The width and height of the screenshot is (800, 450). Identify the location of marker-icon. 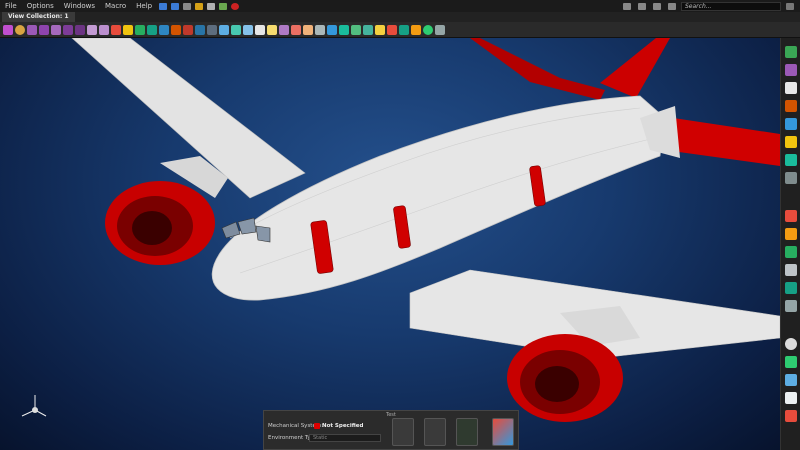
(188, 29).